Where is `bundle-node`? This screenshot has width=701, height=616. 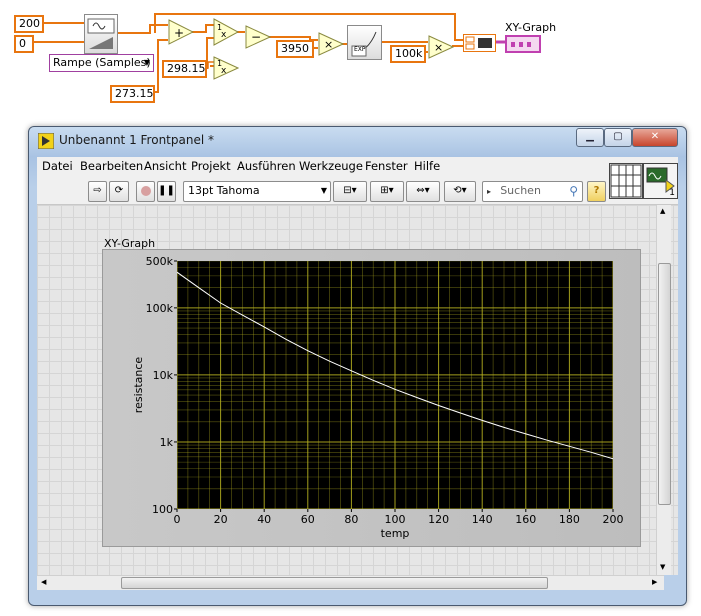 bundle-node is located at coordinates (479, 43).